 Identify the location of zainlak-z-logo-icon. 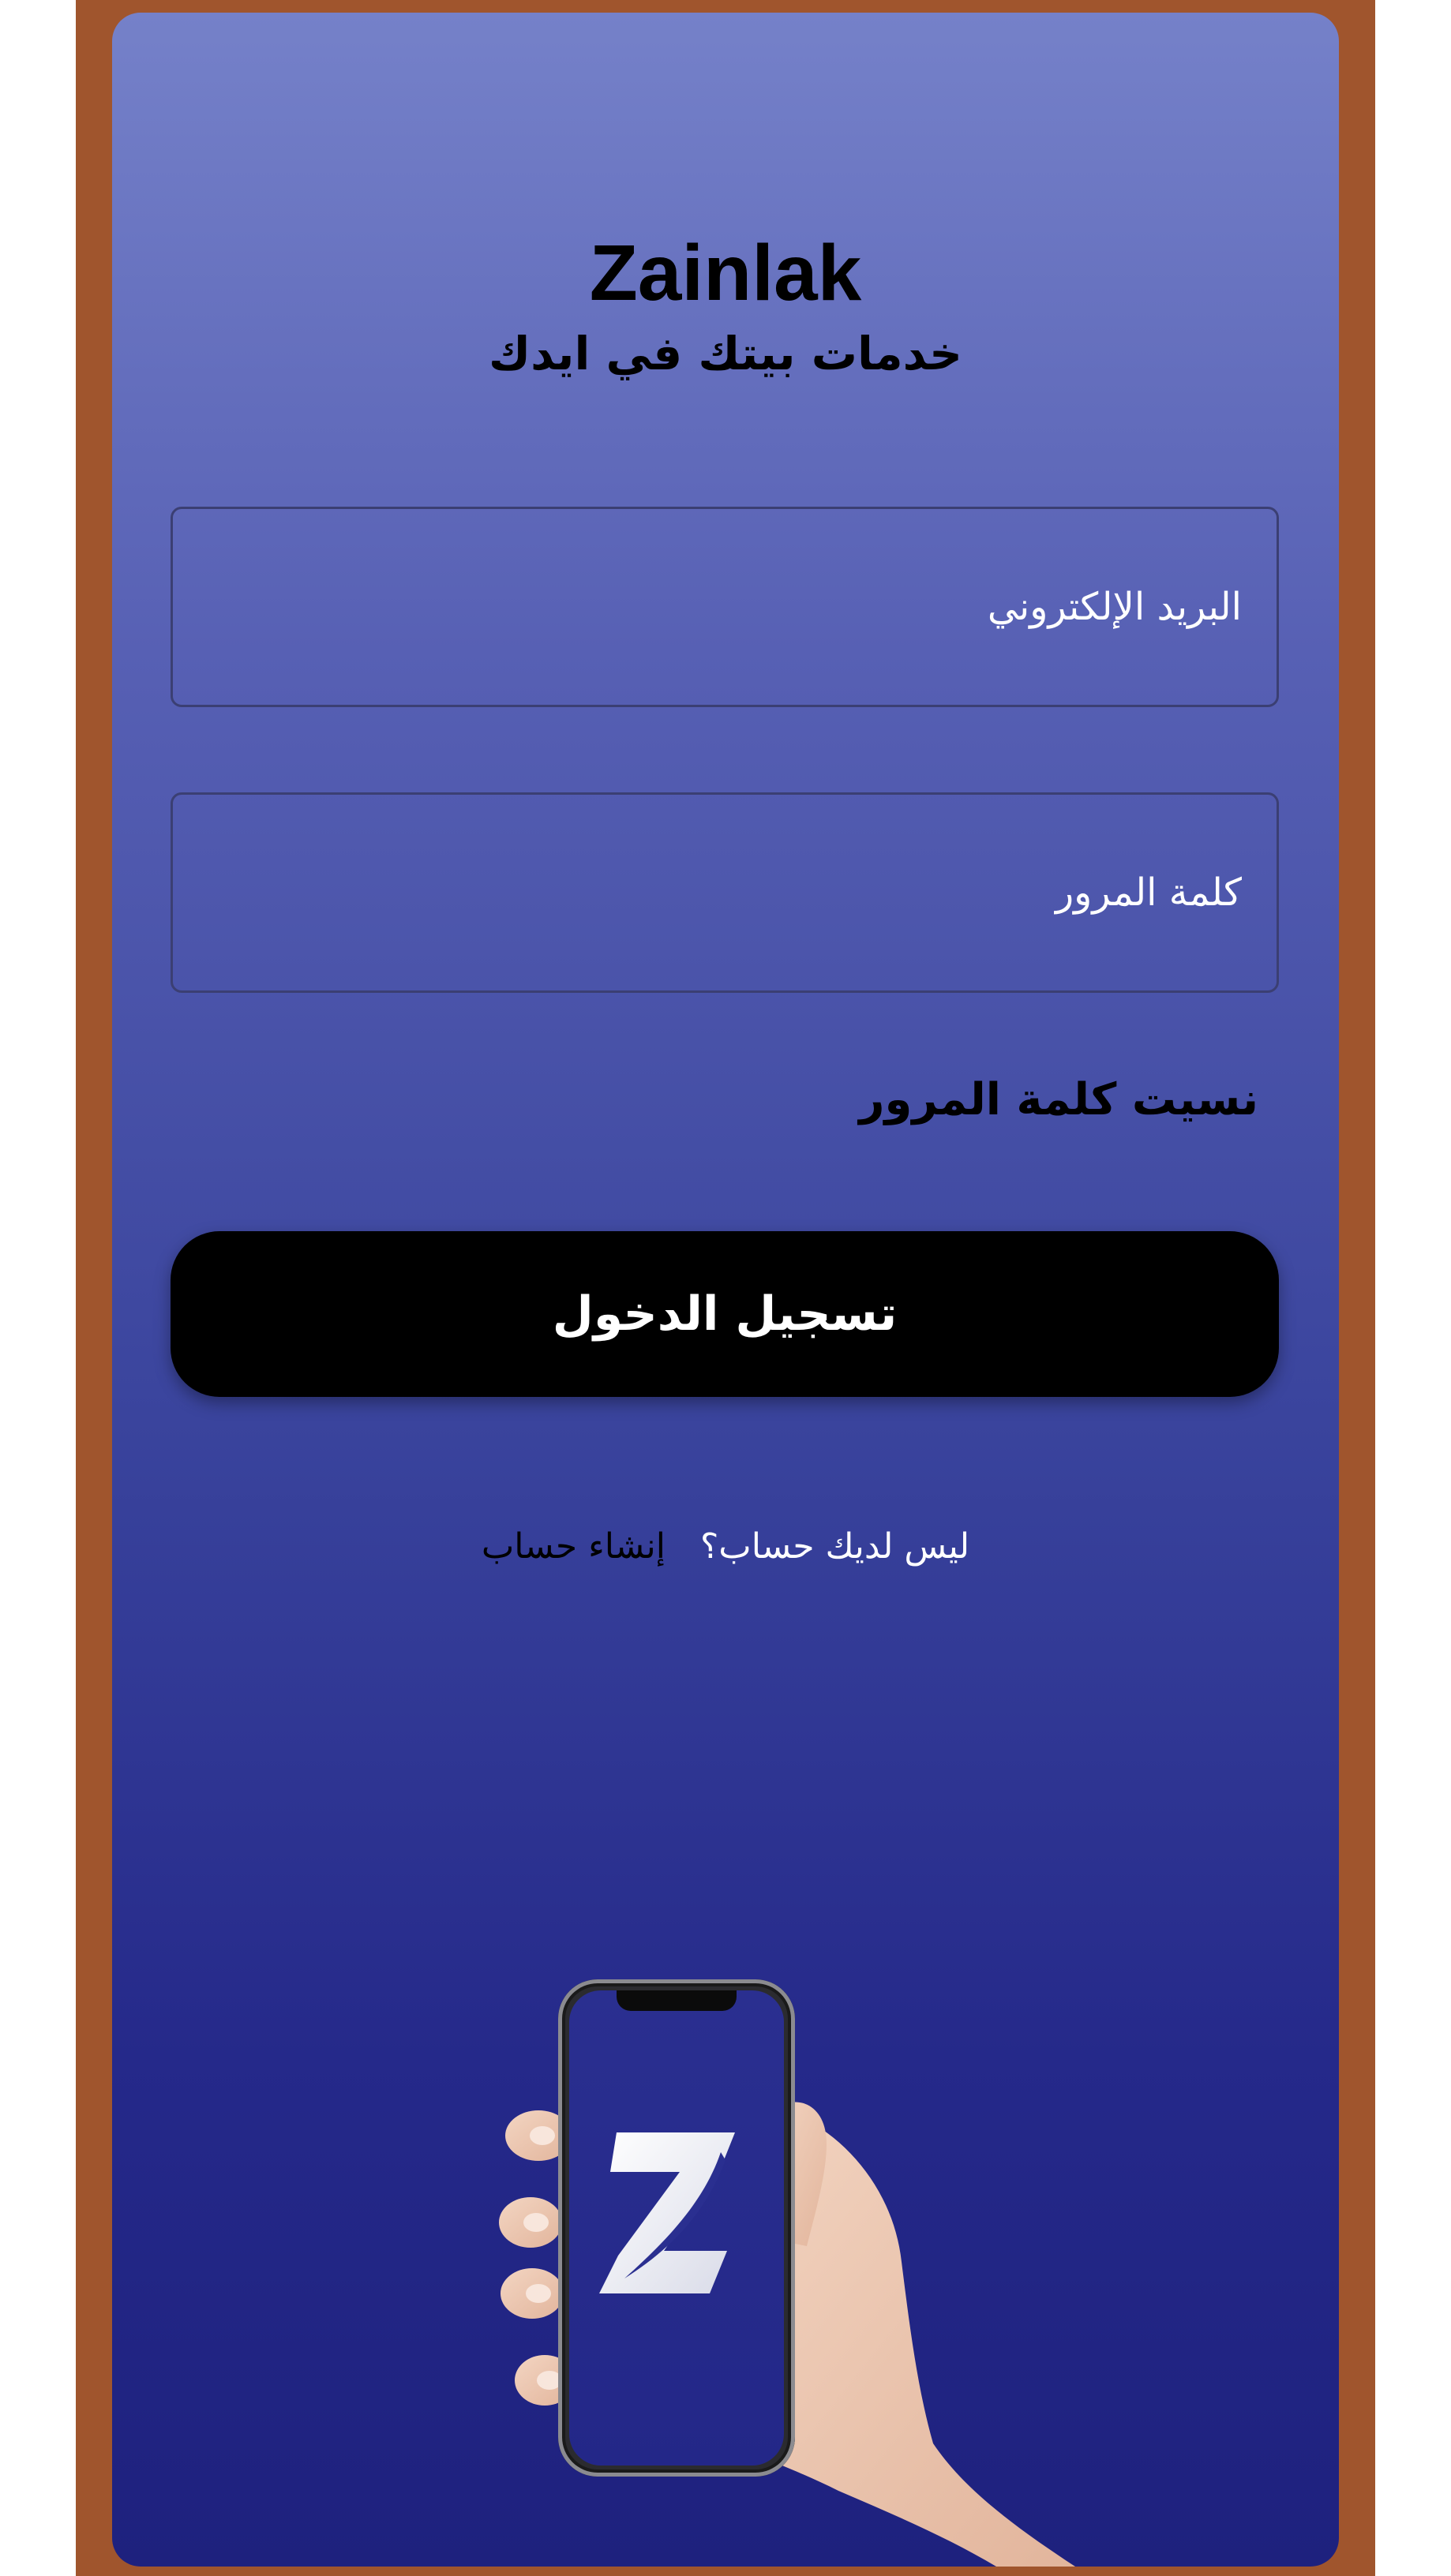
(667, 2212).